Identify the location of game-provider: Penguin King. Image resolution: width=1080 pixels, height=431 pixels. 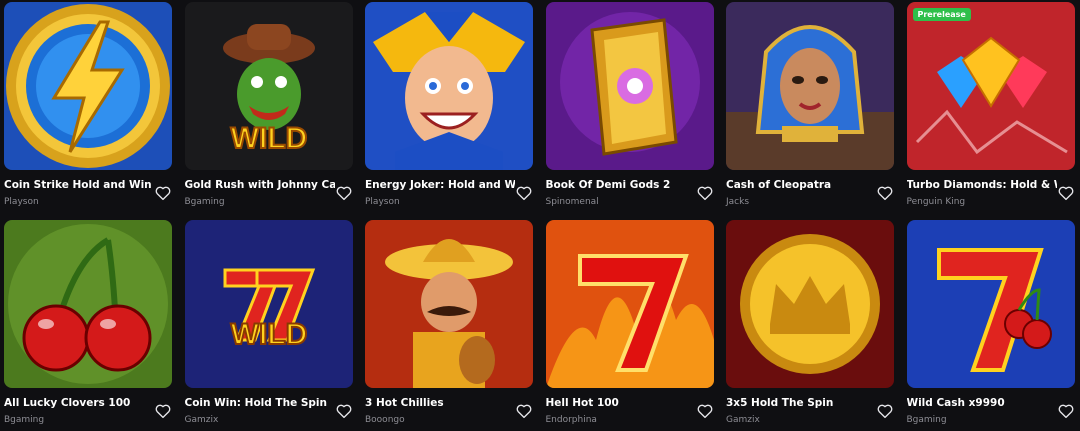
(936, 202).